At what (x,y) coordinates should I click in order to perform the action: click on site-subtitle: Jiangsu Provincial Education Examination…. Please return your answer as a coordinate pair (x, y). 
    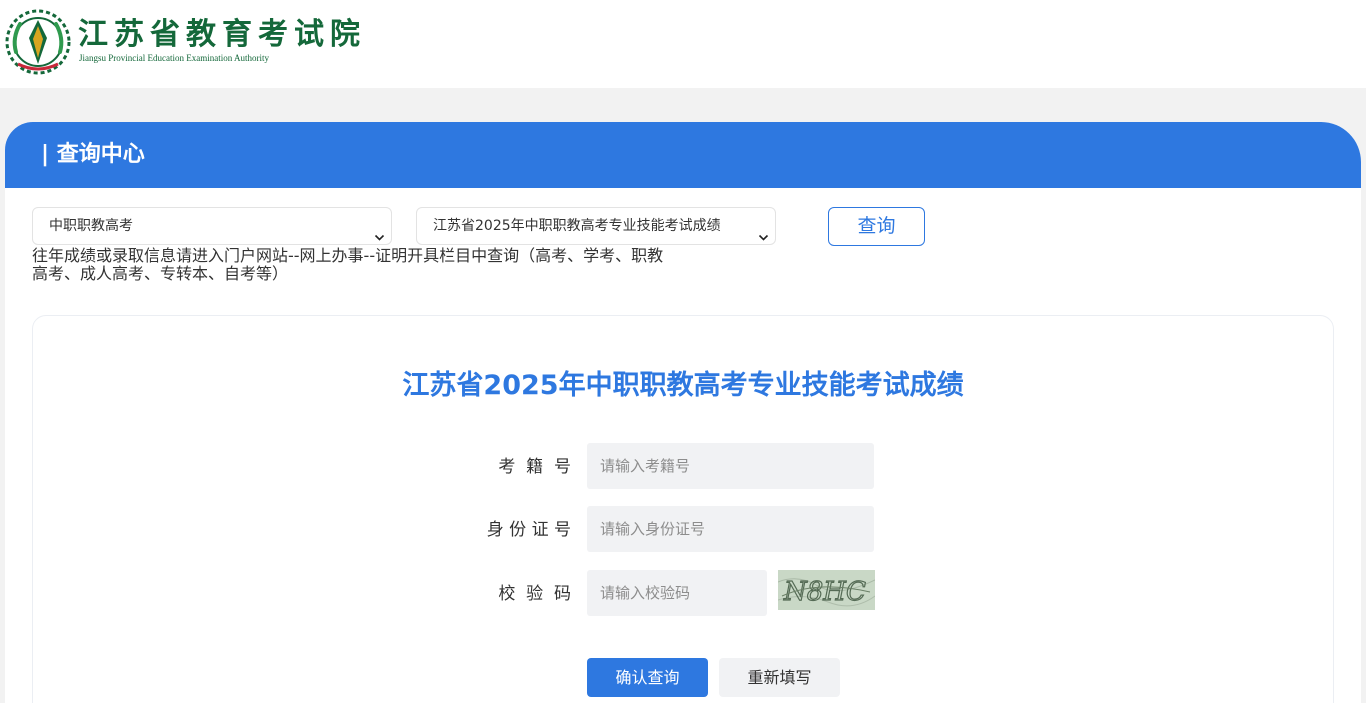
    Looking at the image, I should click on (174, 58).